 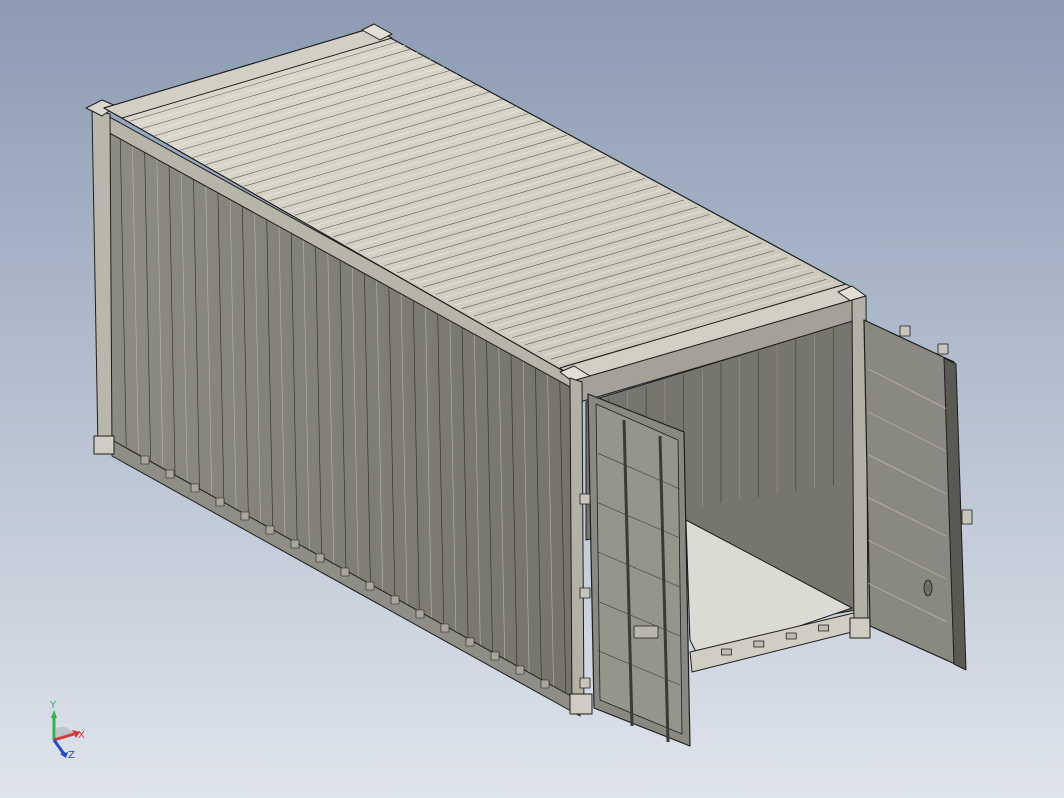 I want to click on left-door-lock-handle, so click(x=646, y=632).